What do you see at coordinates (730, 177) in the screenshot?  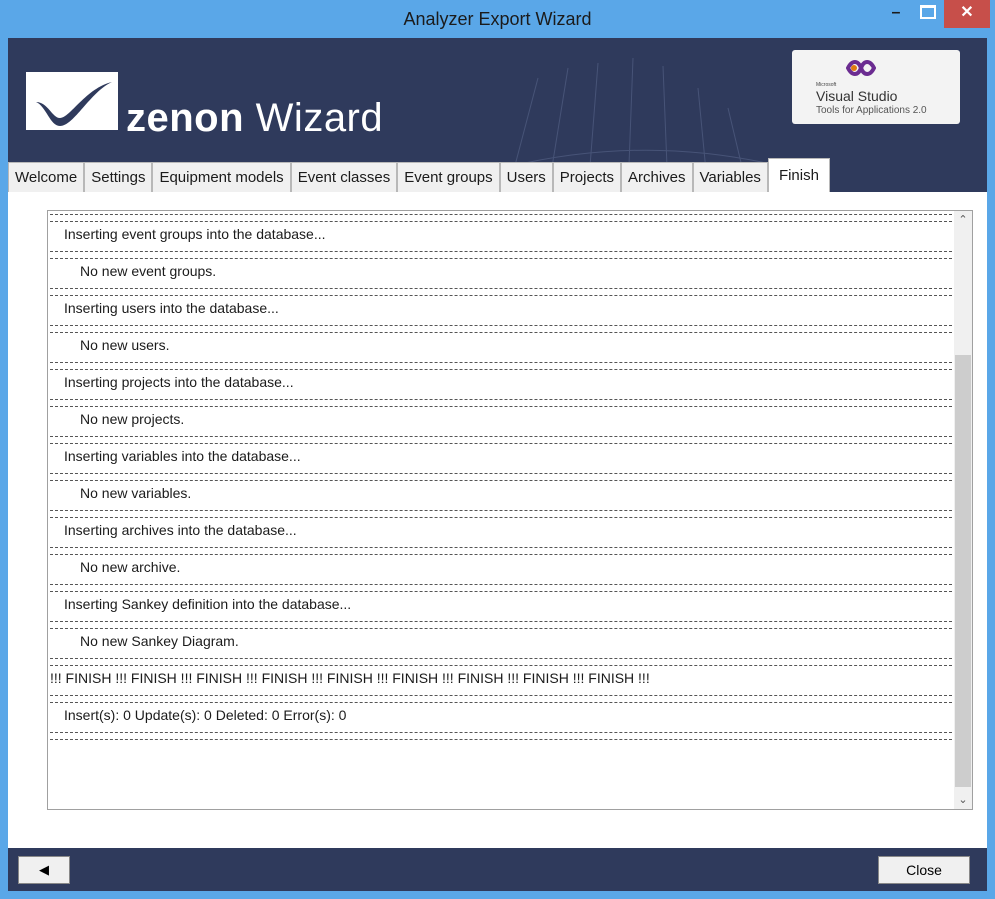 I see `tab-variables: Variables` at bounding box center [730, 177].